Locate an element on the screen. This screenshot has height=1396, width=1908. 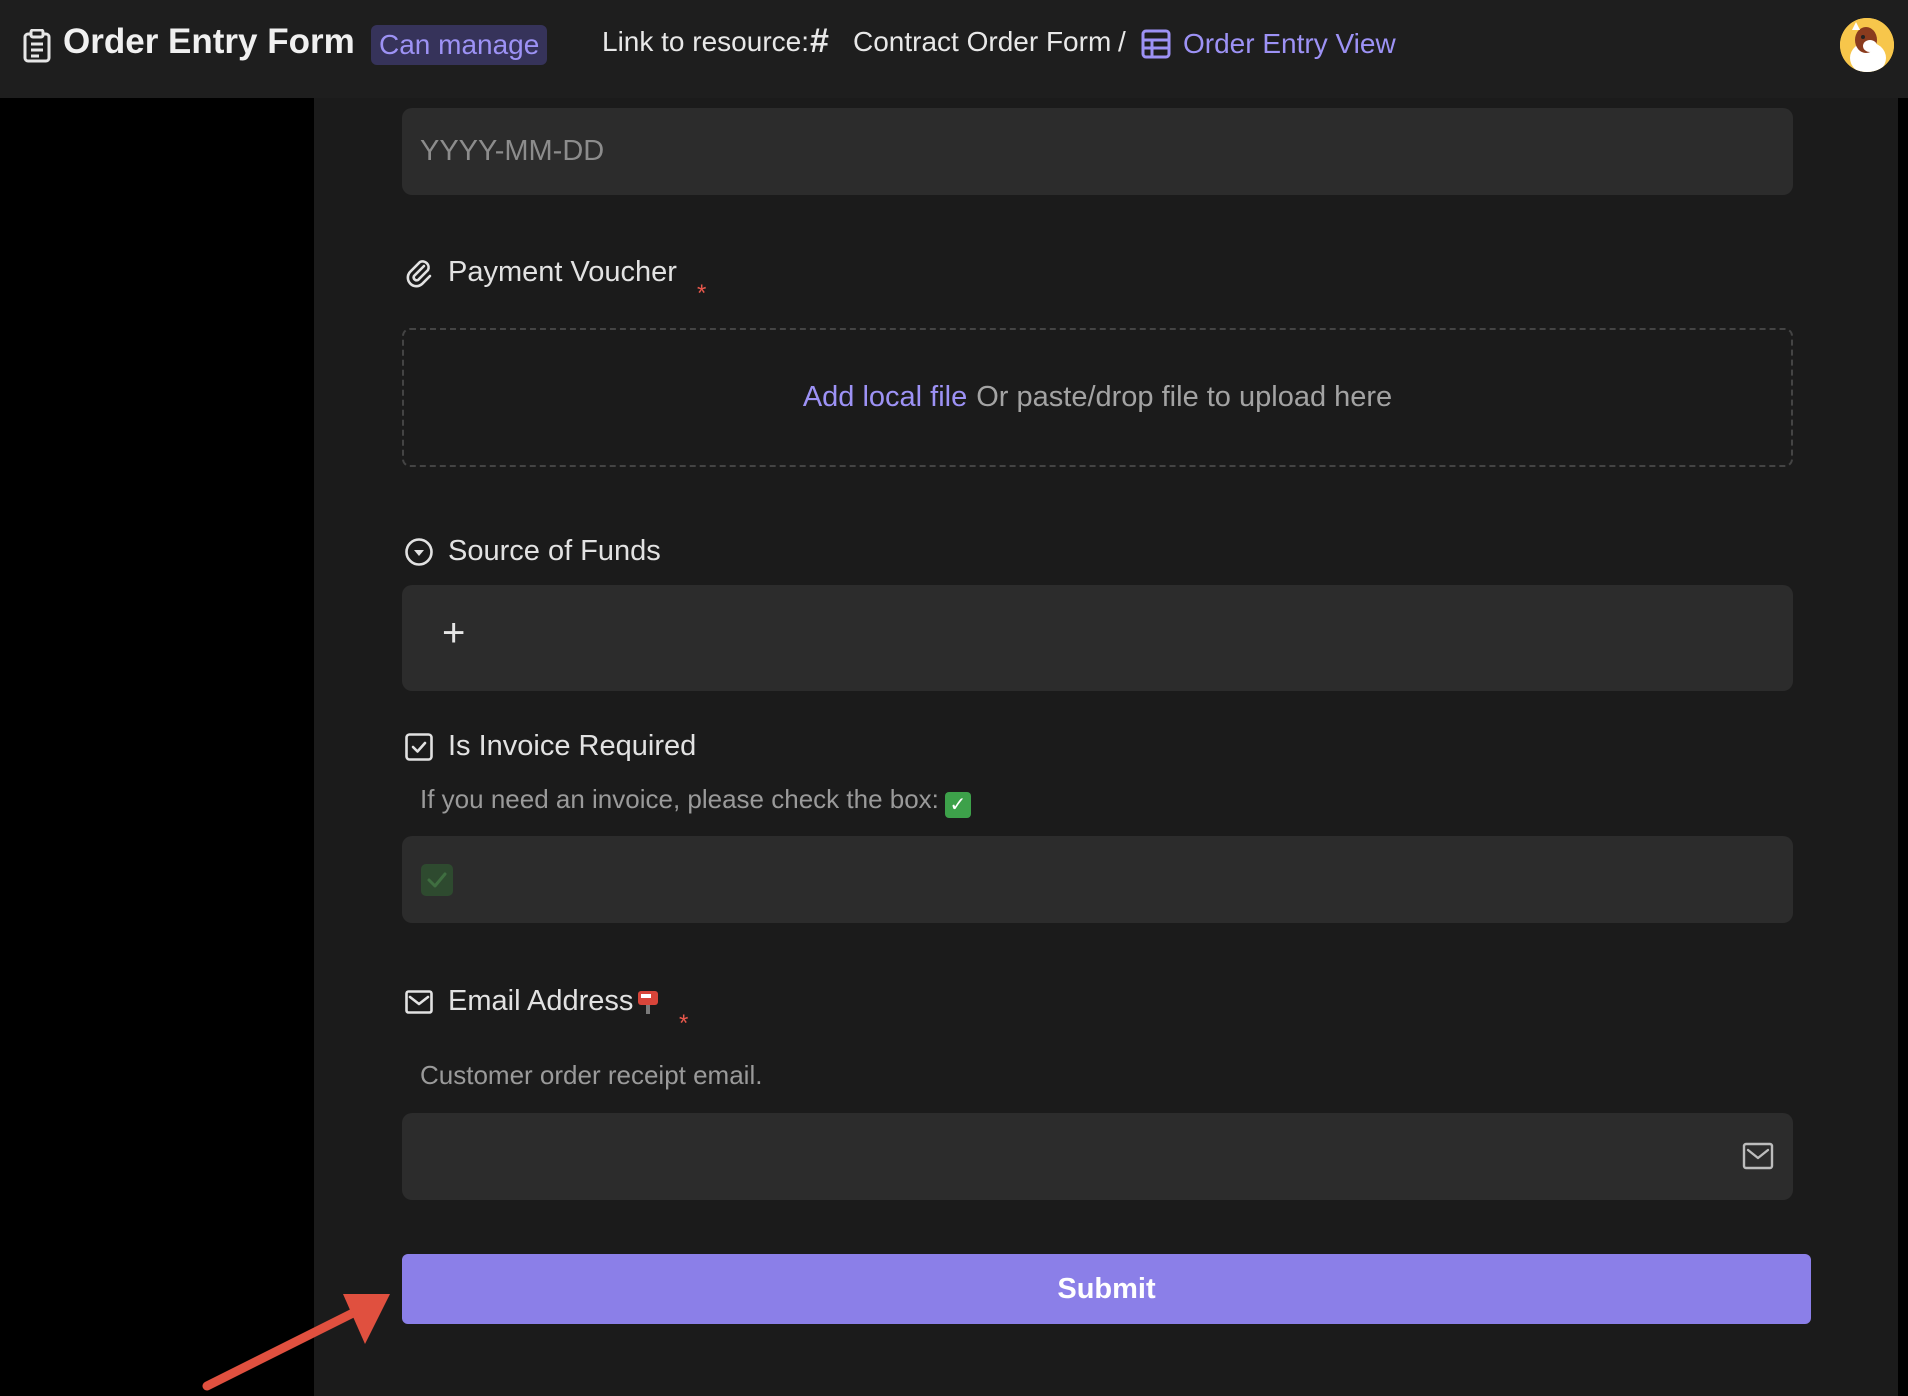
page-title: Order Entry Form is located at coordinates (209, 41).